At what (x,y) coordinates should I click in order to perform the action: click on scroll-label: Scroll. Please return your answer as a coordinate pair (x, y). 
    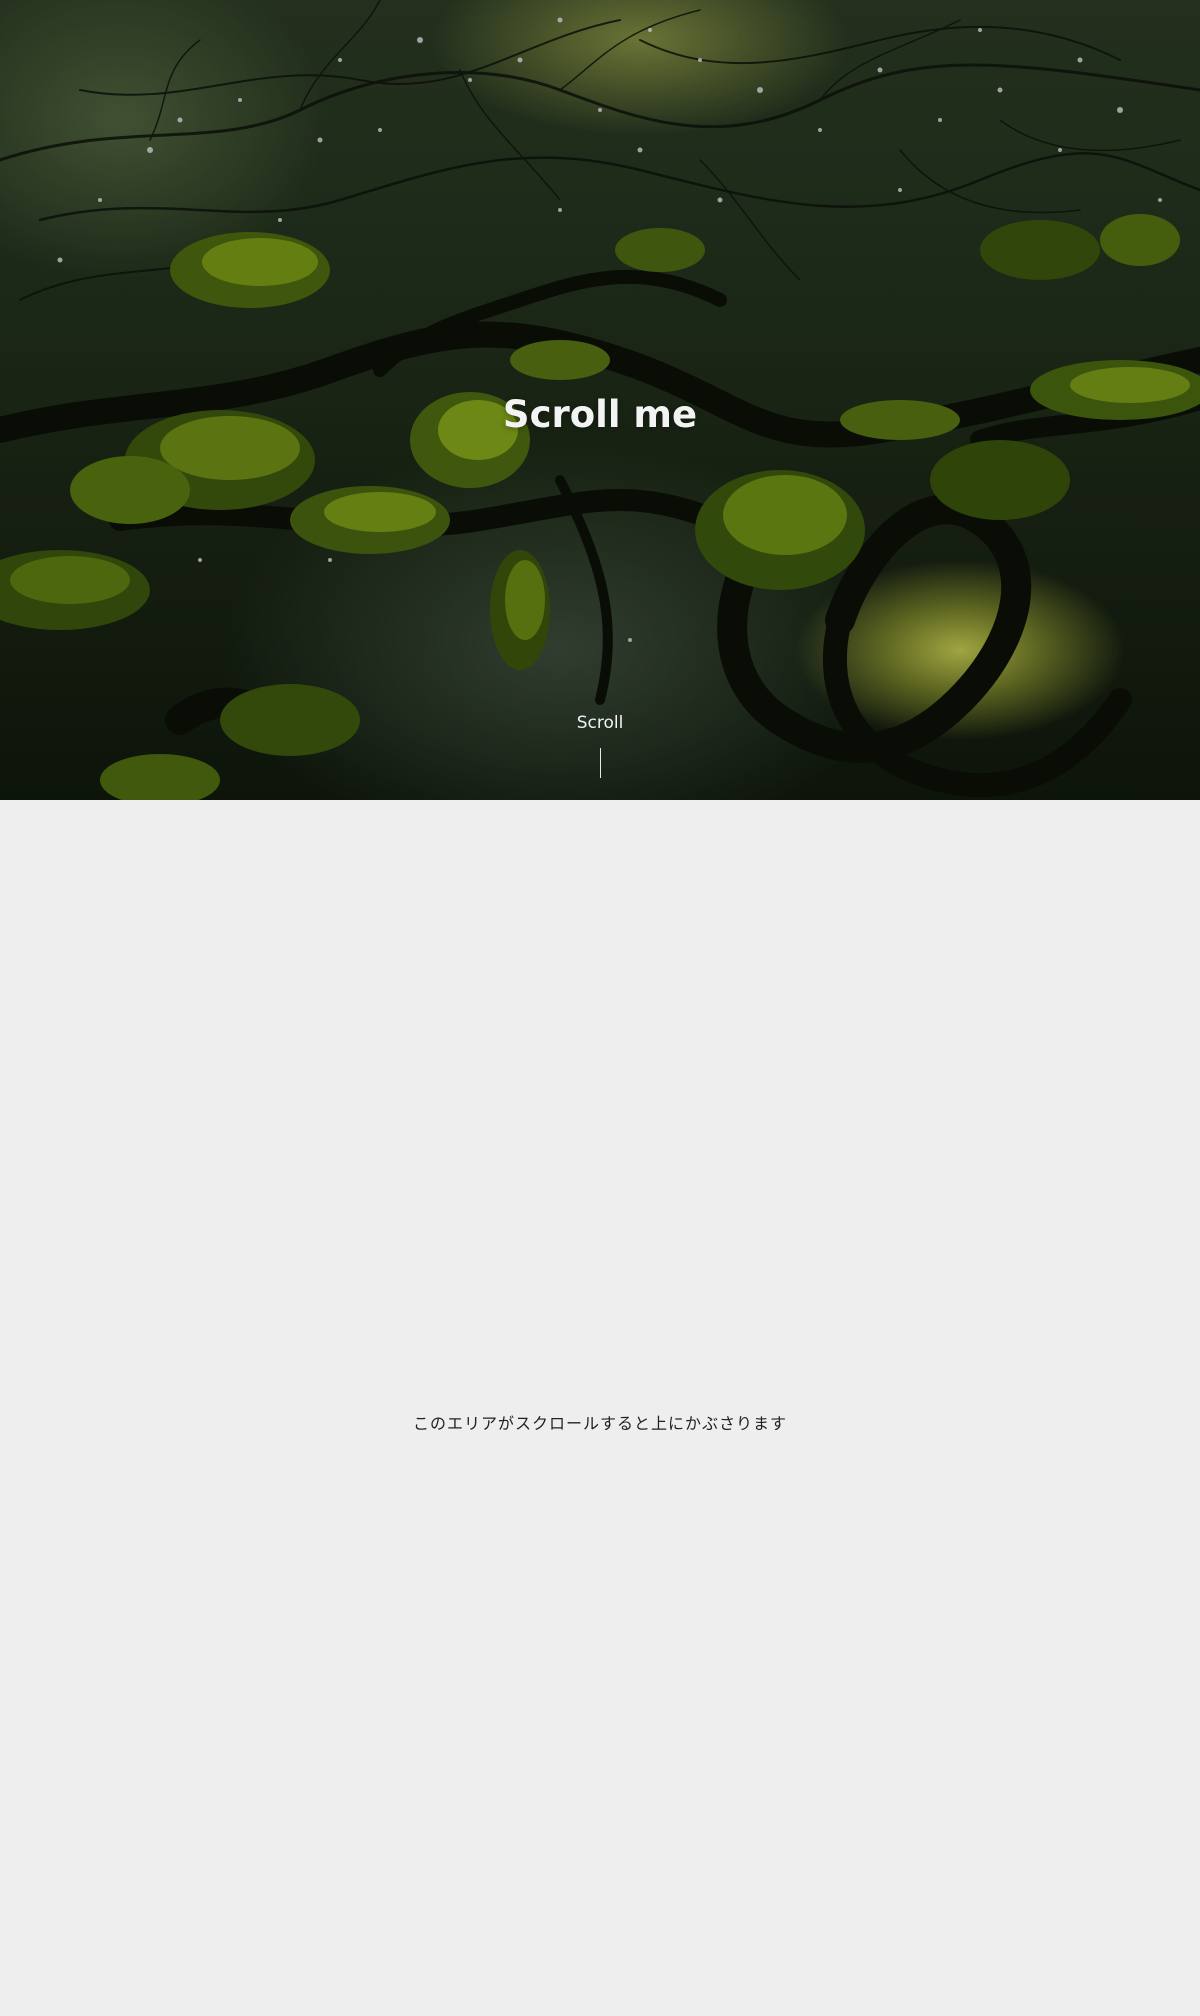
    Looking at the image, I should click on (600, 723).